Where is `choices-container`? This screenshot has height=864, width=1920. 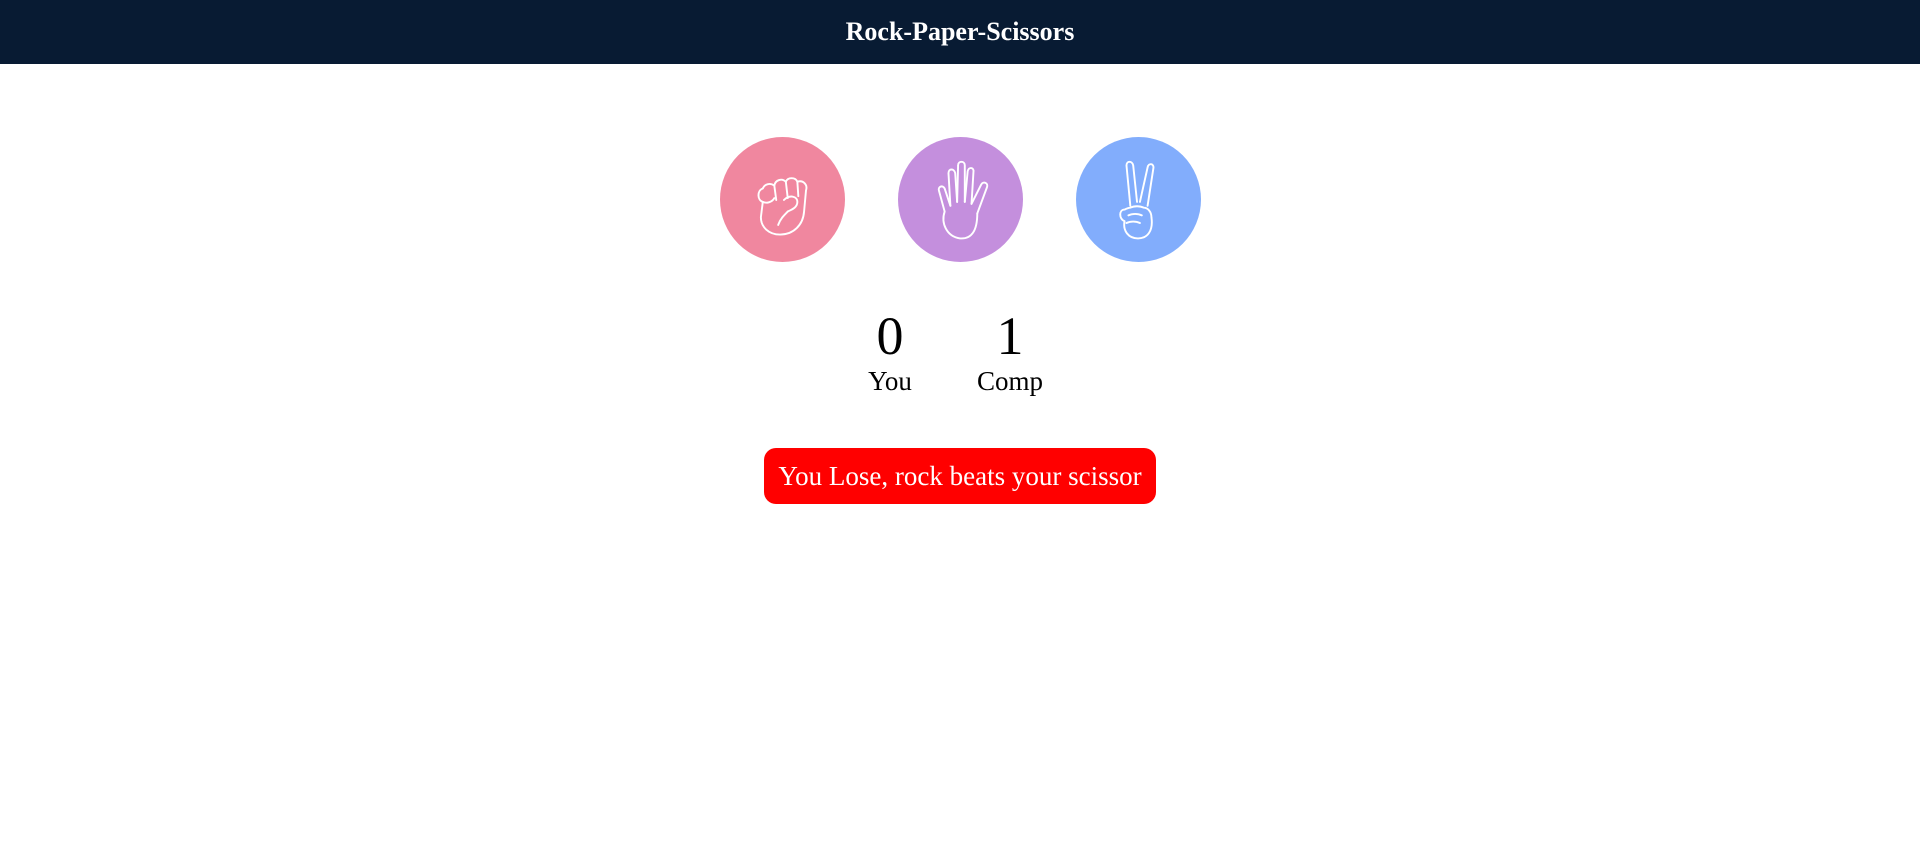 choices-container is located at coordinates (960, 199).